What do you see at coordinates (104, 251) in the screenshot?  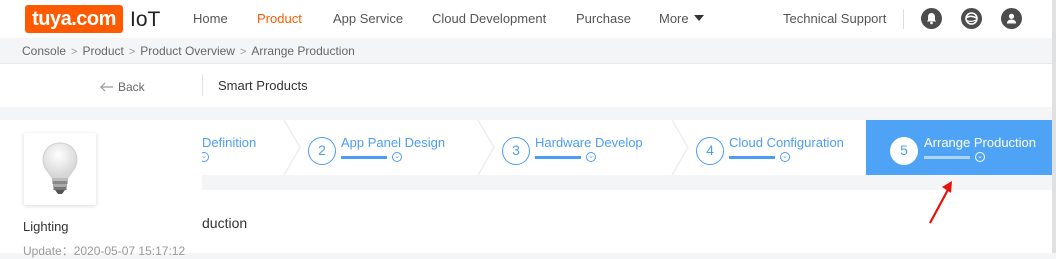 I see `product-update-time: Update：2020-05-07 15:17:12` at bounding box center [104, 251].